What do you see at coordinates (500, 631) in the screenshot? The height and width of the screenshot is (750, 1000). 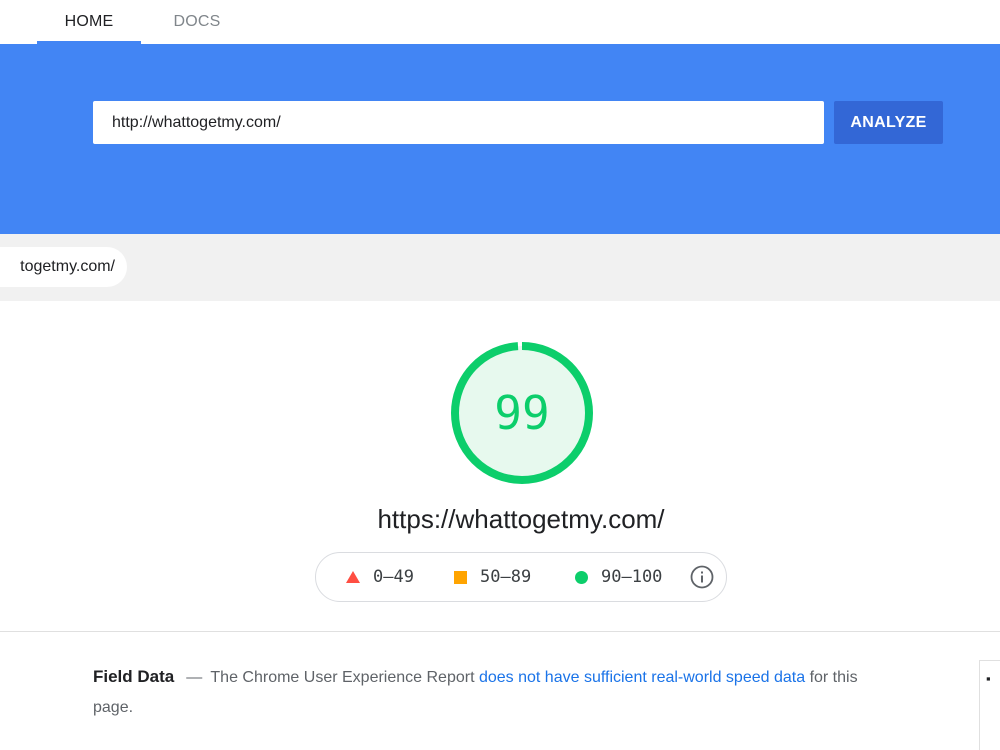 I see `section-divider` at bounding box center [500, 631].